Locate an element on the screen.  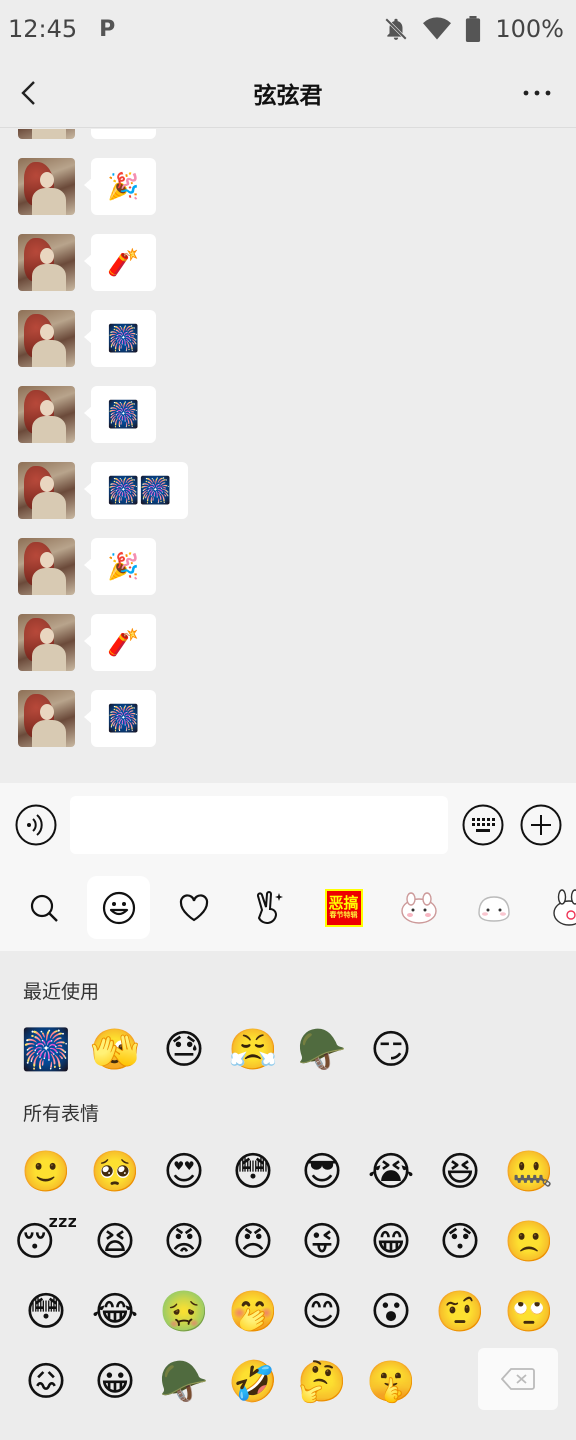
chat-title: 弦弦君 is located at coordinates (288, 95).